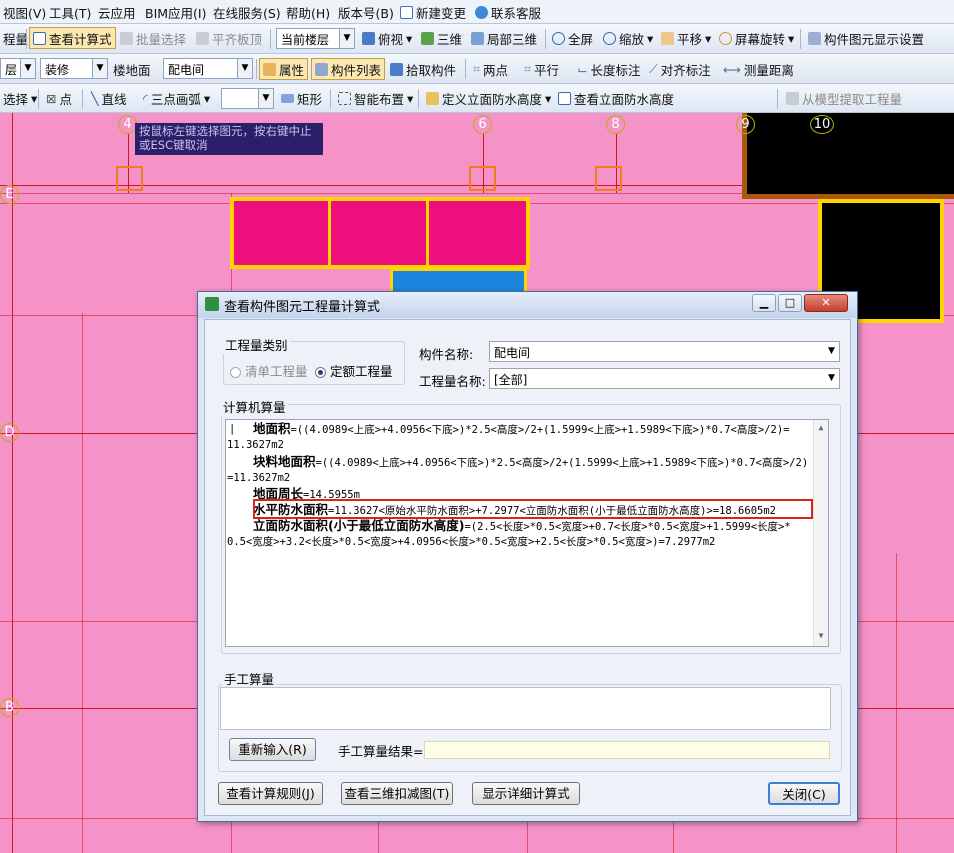 This screenshot has width=954, height=853. Describe the element at coordinates (126, 38) in the screenshot. I see `batch-icon` at that location.